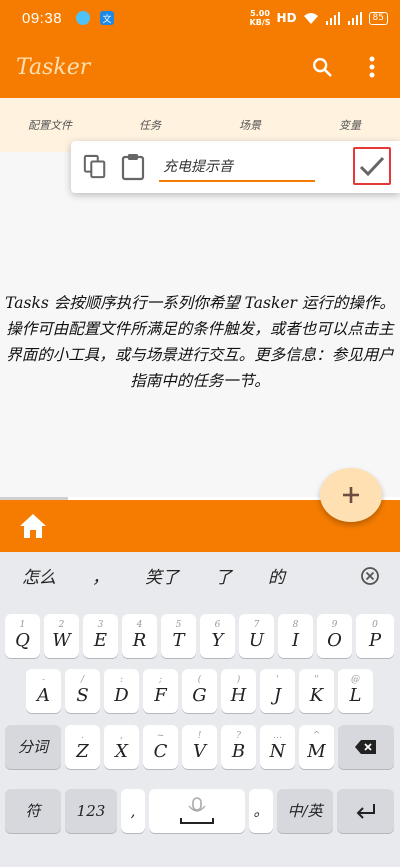  I want to click on key-h: ) H, so click(238, 691).